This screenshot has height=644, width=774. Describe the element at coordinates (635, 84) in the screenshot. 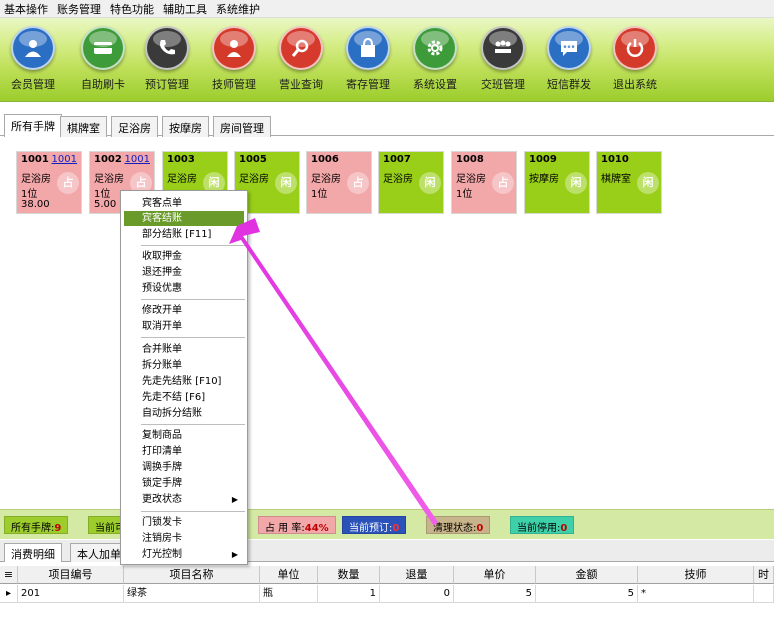

I see `toolbar-label: 退出系统` at that location.